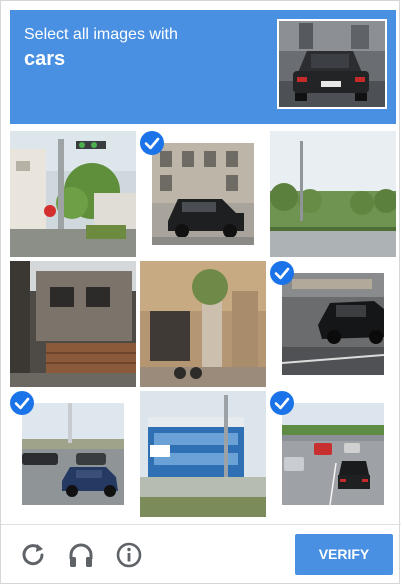  What do you see at coordinates (344, 554) in the screenshot?
I see `verify-button: VERIFY` at bounding box center [344, 554].